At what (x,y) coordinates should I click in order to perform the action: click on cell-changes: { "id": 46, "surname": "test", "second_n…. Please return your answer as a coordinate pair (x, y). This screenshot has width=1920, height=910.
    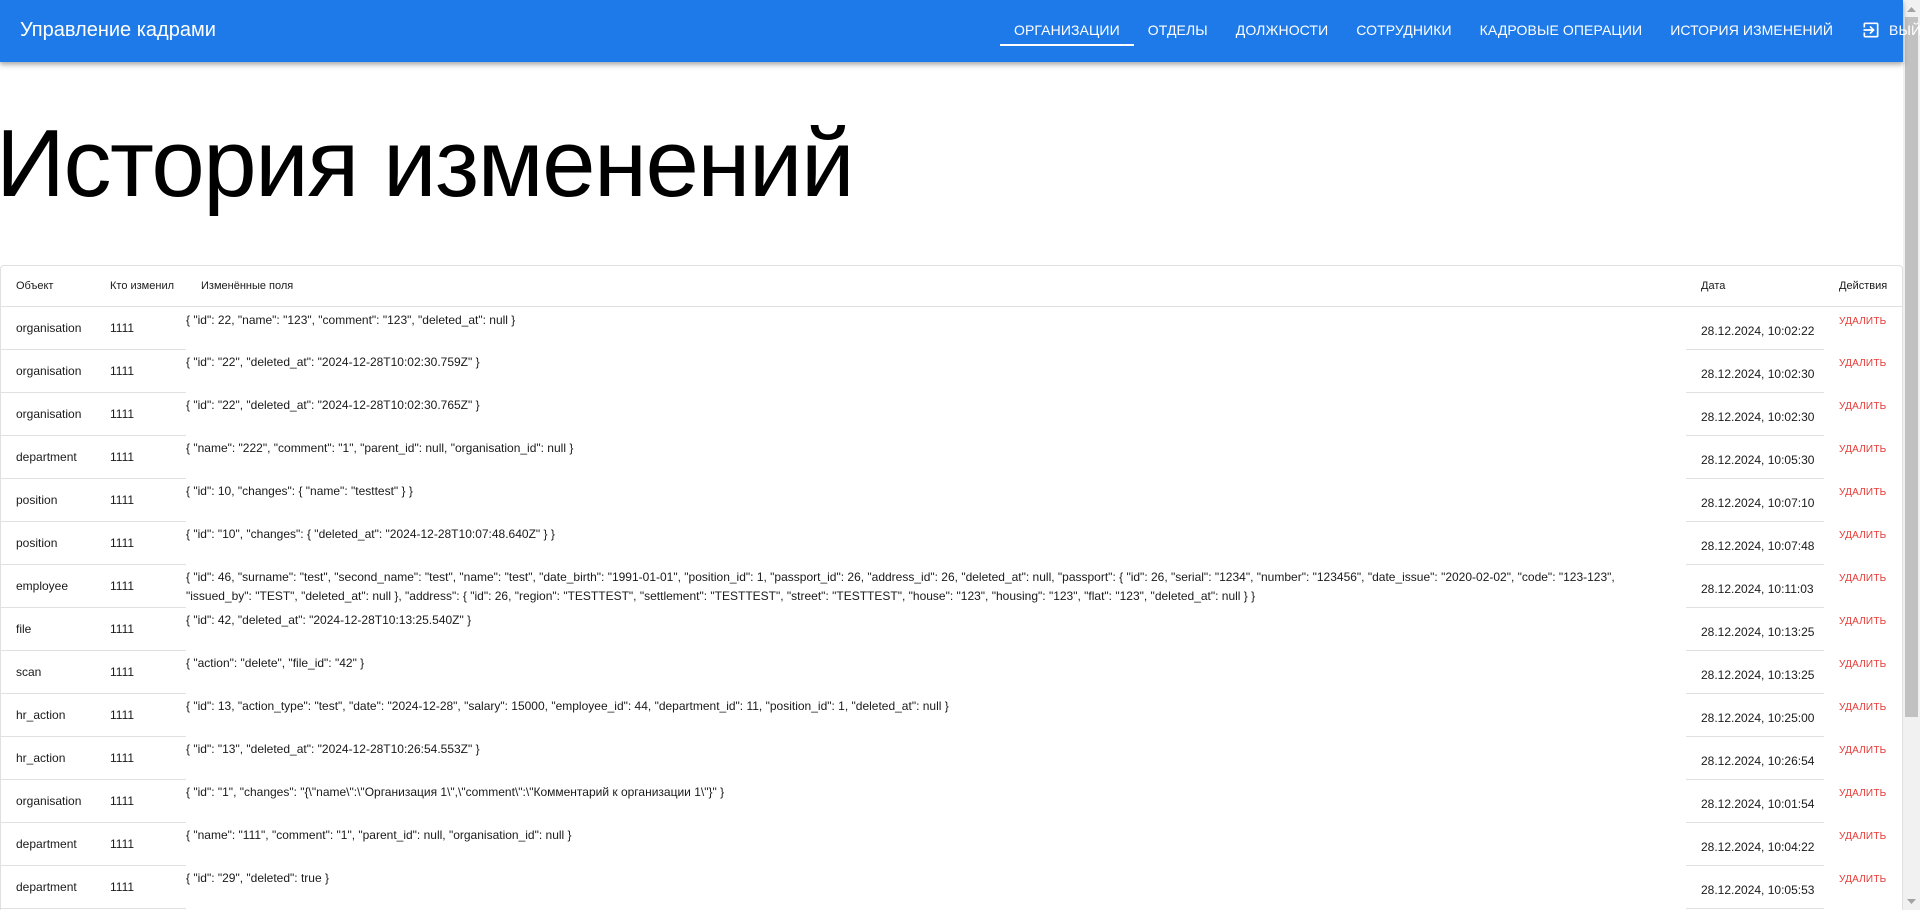
    Looking at the image, I should click on (900, 586).